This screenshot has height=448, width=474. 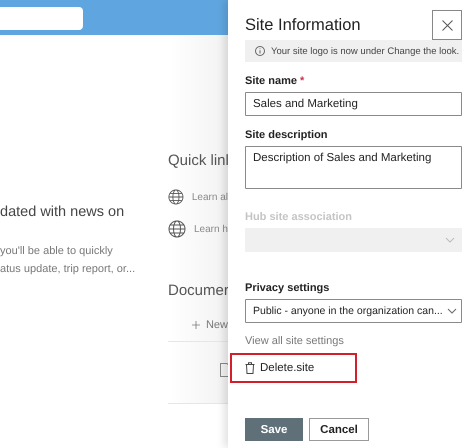 What do you see at coordinates (303, 25) in the screenshot?
I see `panel-title: Site Information` at bounding box center [303, 25].